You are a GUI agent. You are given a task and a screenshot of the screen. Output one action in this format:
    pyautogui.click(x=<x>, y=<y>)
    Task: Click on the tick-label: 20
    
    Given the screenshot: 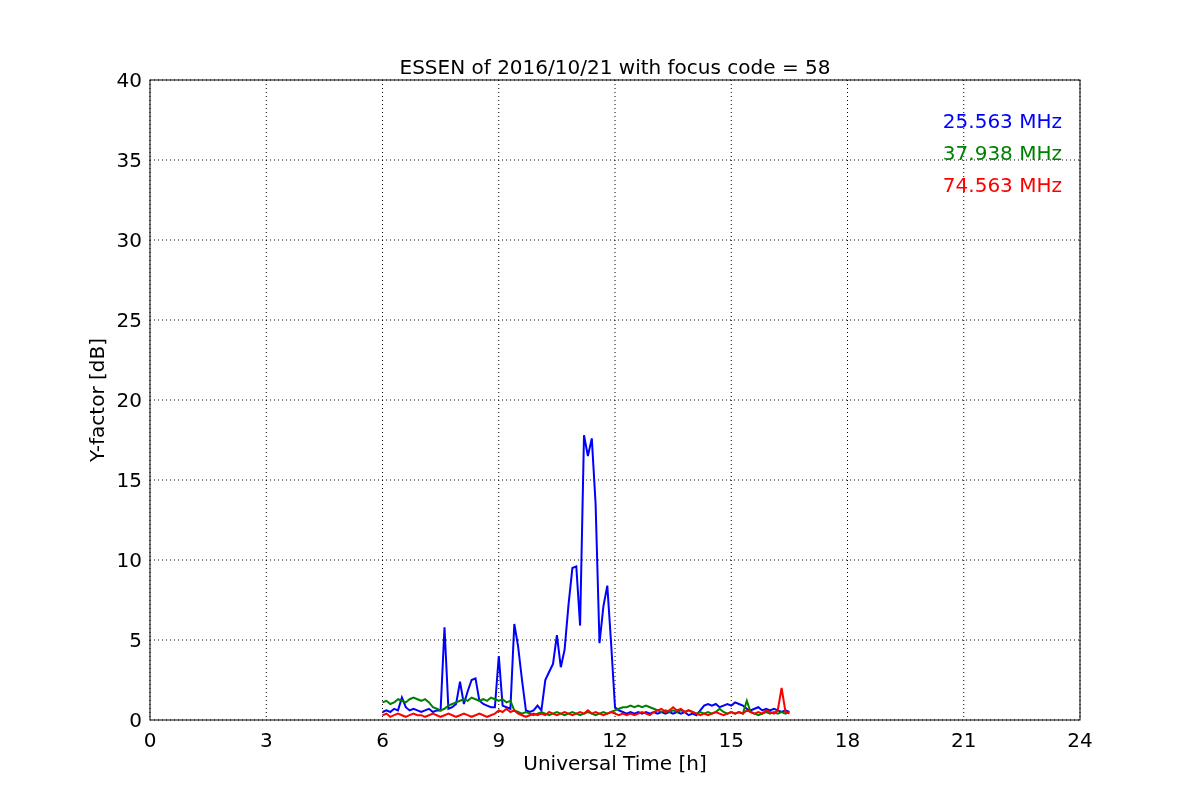 What is the action you would take?
    pyautogui.click(x=129, y=400)
    